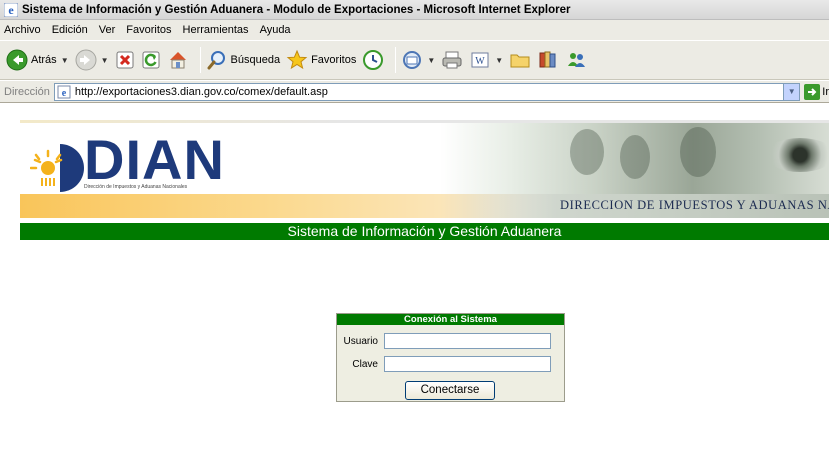 Image resolution: width=829 pixels, height=458 pixels. I want to click on mail-icon, so click(412, 60).